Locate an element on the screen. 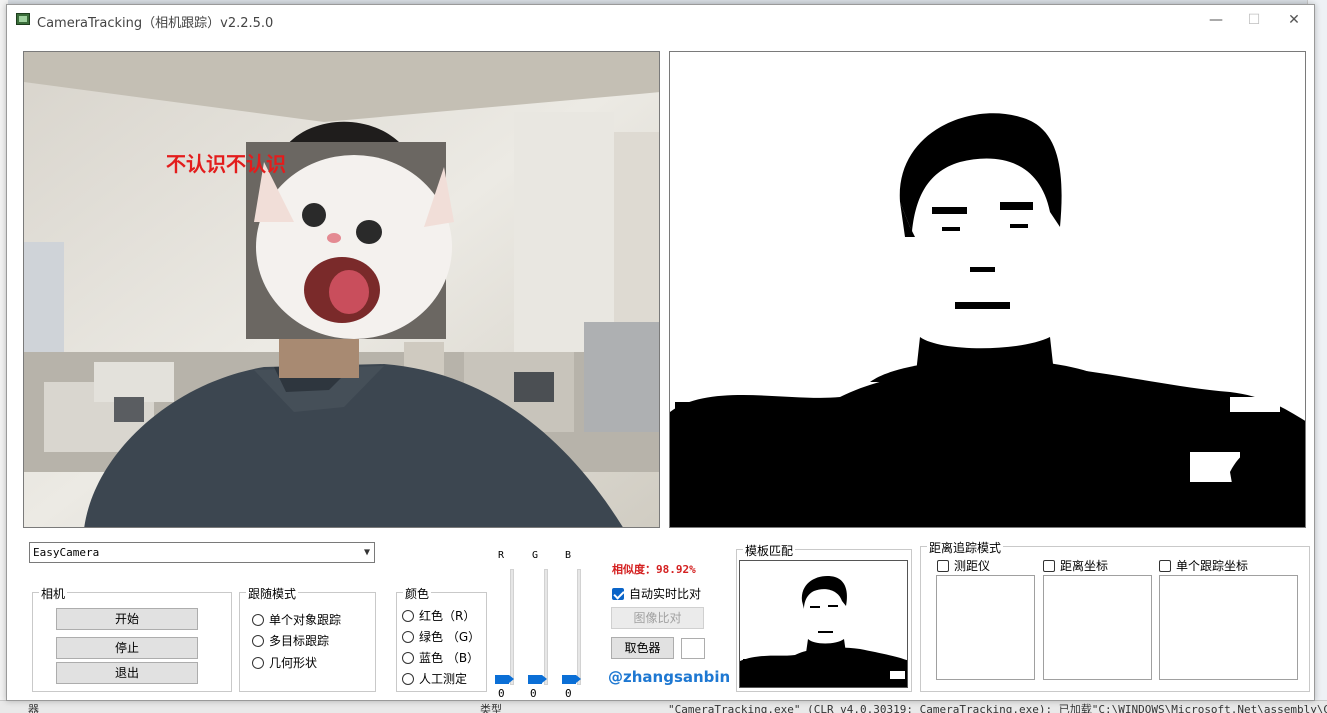  slider-b-label: B is located at coordinates (568, 555).